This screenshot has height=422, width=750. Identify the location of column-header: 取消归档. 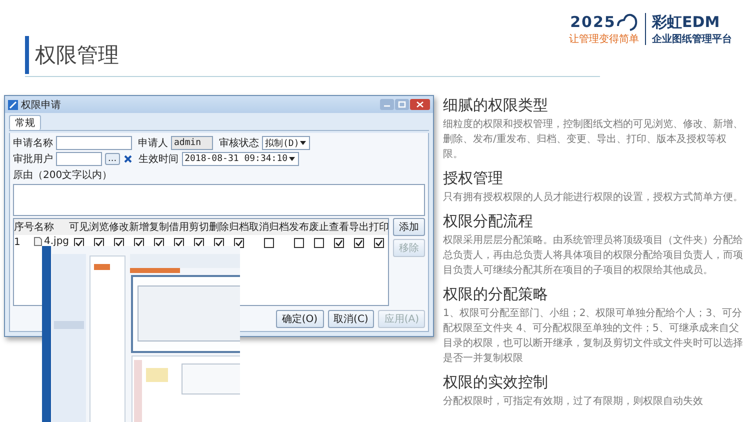
(269, 227).